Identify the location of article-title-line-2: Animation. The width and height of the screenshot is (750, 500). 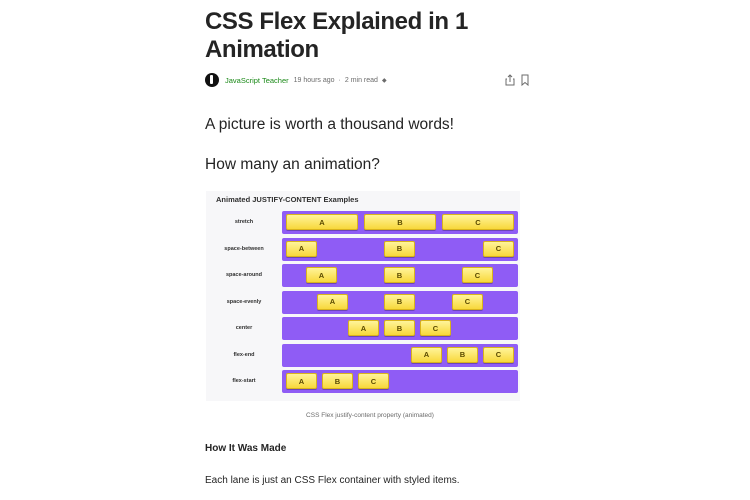
(262, 49).